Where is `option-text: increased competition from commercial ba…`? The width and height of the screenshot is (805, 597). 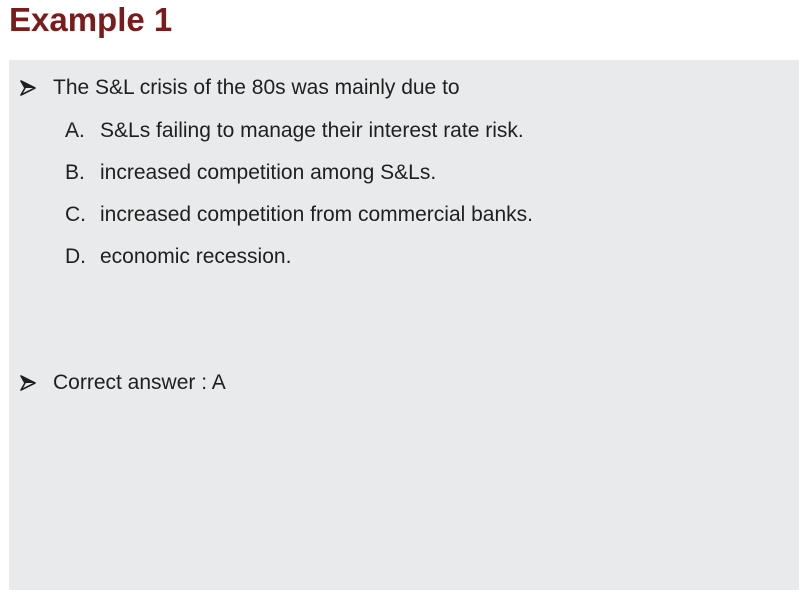 option-text: increased competition from commercial ba… is located at coordinates (317, 214).